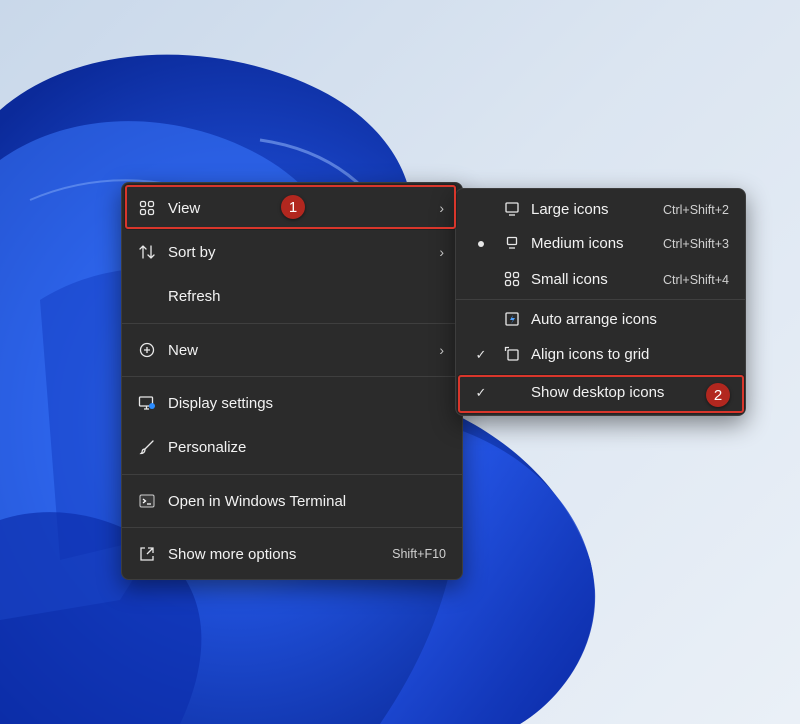 This screenshot has width=800, height=724. I want to click on monitor-gear-icon, so click(147, 403).